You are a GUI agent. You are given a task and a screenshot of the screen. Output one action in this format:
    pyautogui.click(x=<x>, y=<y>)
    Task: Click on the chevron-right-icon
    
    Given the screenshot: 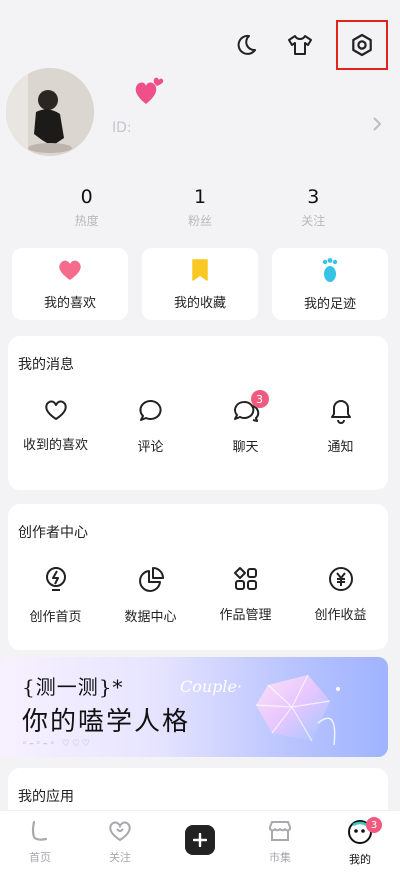 What is the action you would take?
    pyautogui.click(x=377, y=126)
    